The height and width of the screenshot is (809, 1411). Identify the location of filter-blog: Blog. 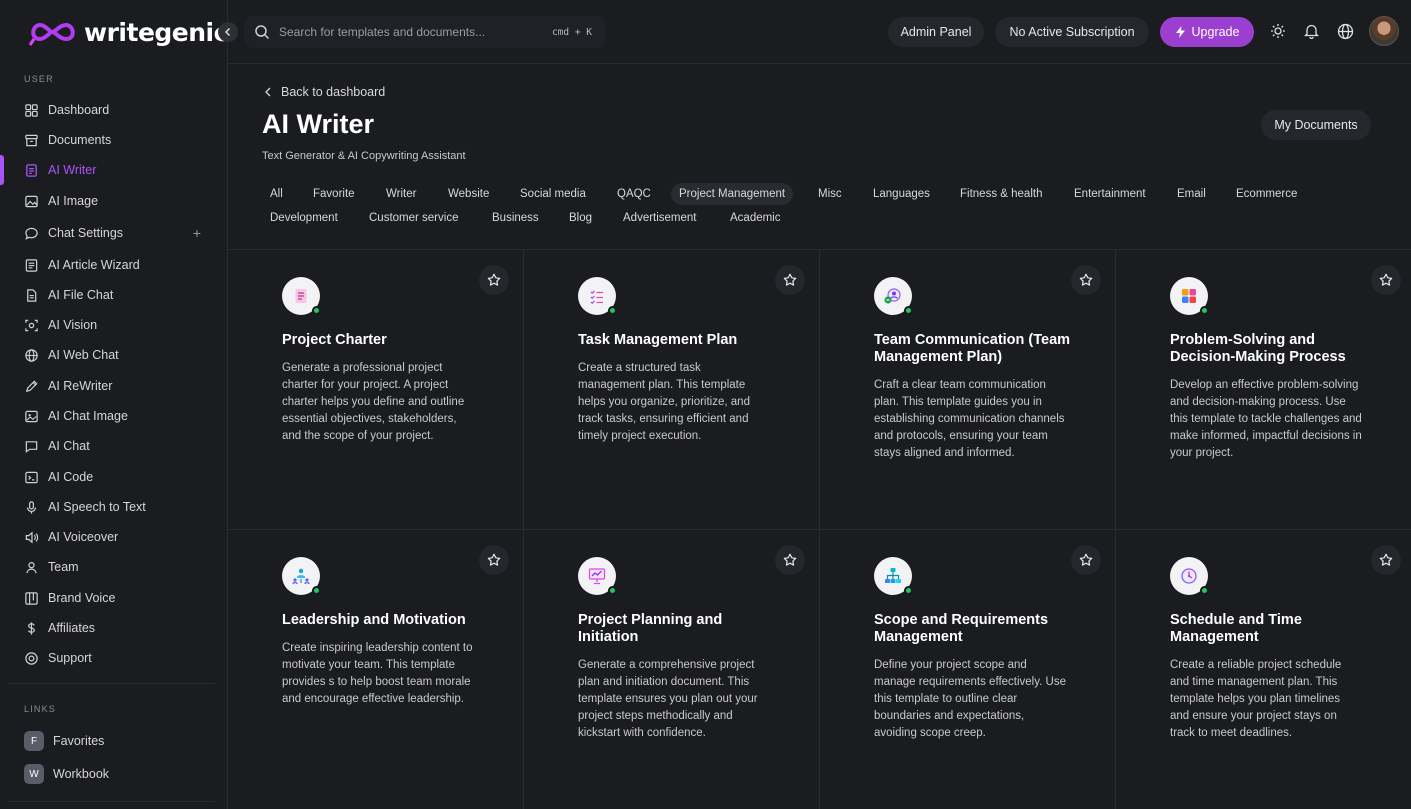
(580, 218).